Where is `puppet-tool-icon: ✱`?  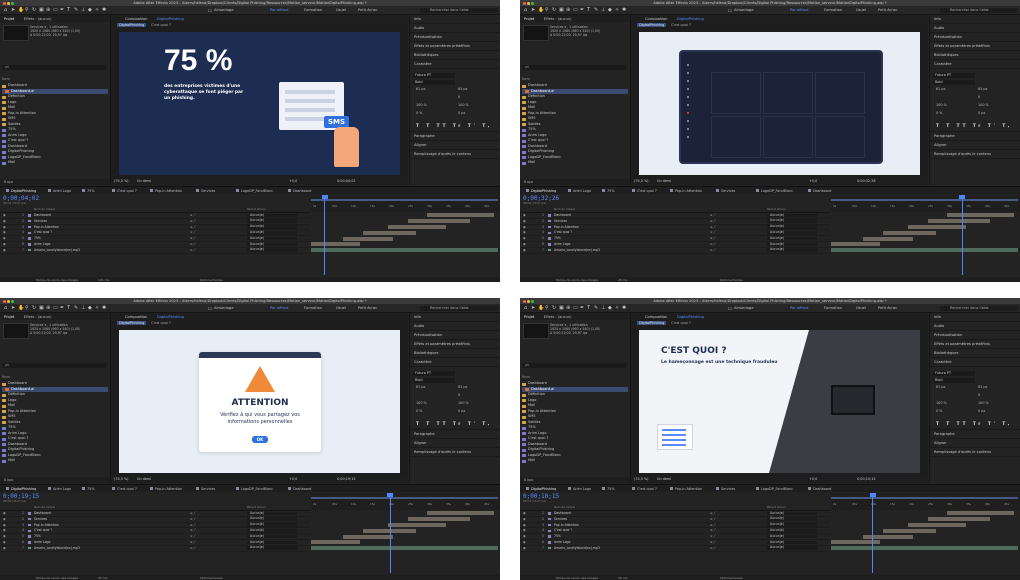 puppet-tool-icon: ✱ is located at coordinates (104, 308).